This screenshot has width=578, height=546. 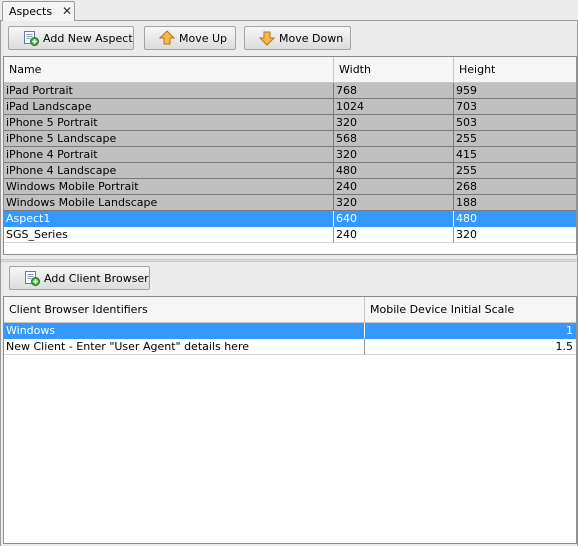 I want to click on table-row: iPhone 5 Portrait 320 503, so click(x=290, y=123).